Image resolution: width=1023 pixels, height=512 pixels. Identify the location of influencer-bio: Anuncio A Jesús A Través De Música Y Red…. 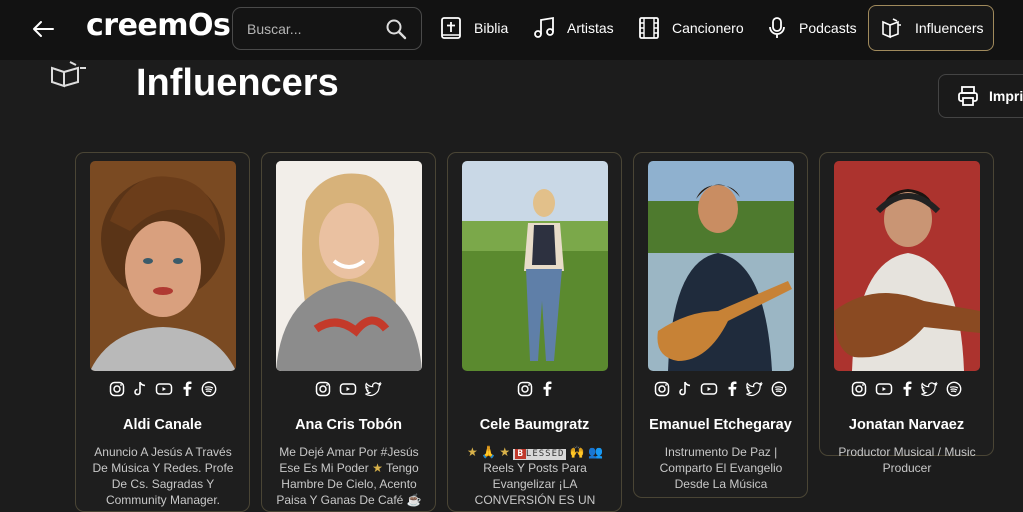
(163, 476).